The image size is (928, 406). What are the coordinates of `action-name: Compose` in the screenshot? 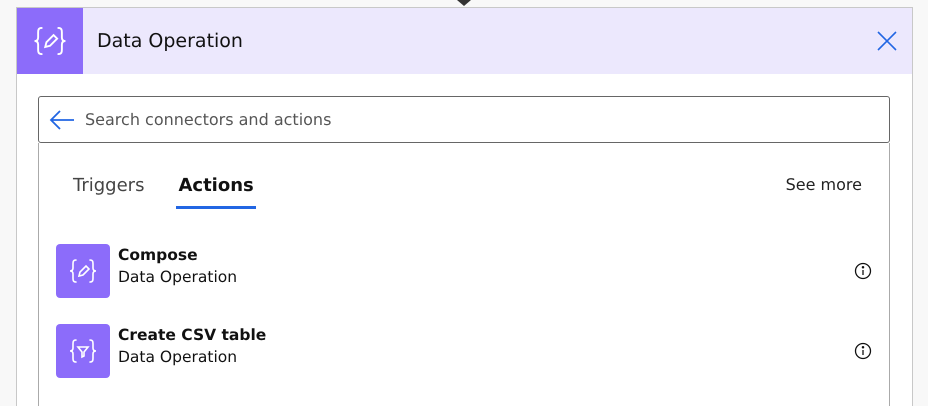 It's located at (482, 255).